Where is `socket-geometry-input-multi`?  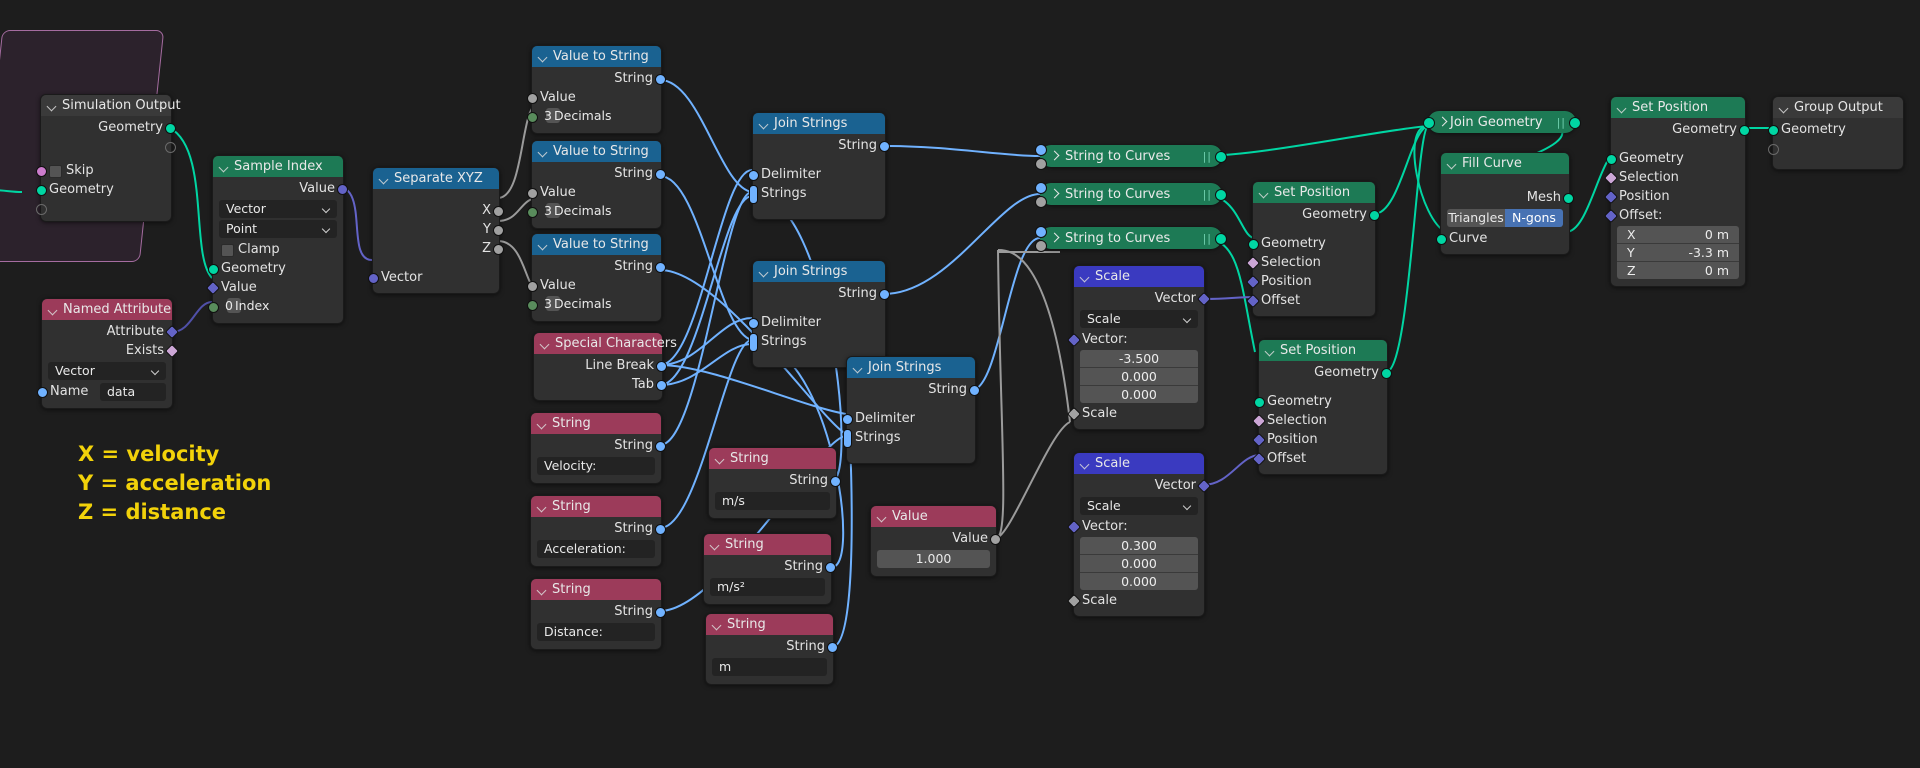
socket-geometry-input-multi is located at coordinates (1429, 123).